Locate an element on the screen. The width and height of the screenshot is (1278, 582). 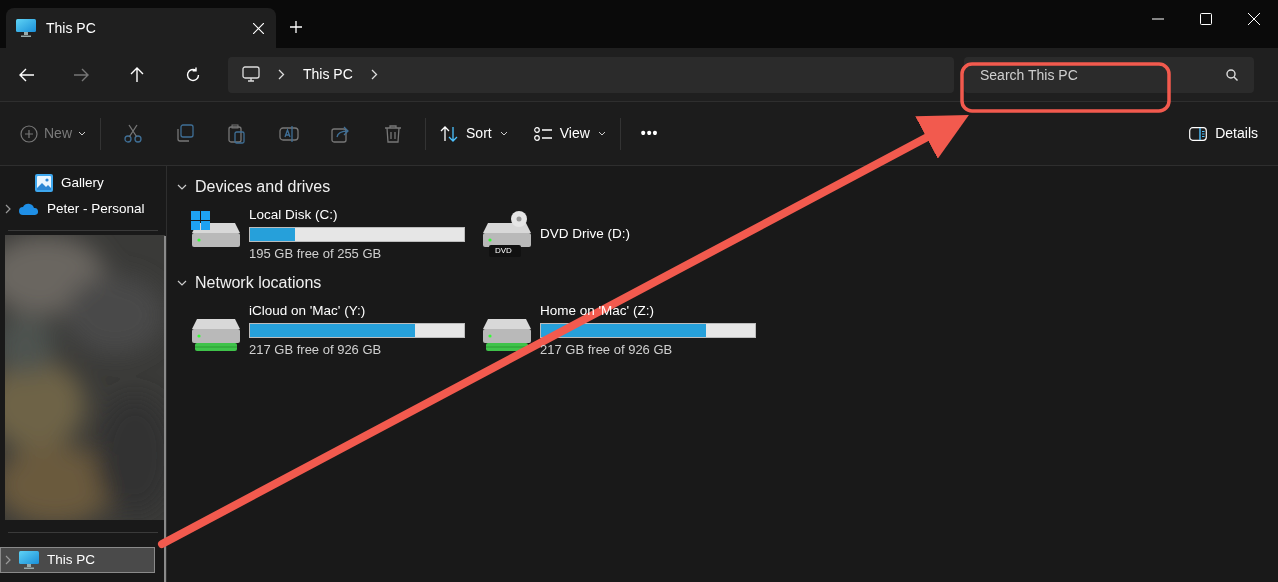
drive-tile: iCloud on 'Mac' (Y:) 217 GB free of 926 GB is located at coordinates (322, 330).